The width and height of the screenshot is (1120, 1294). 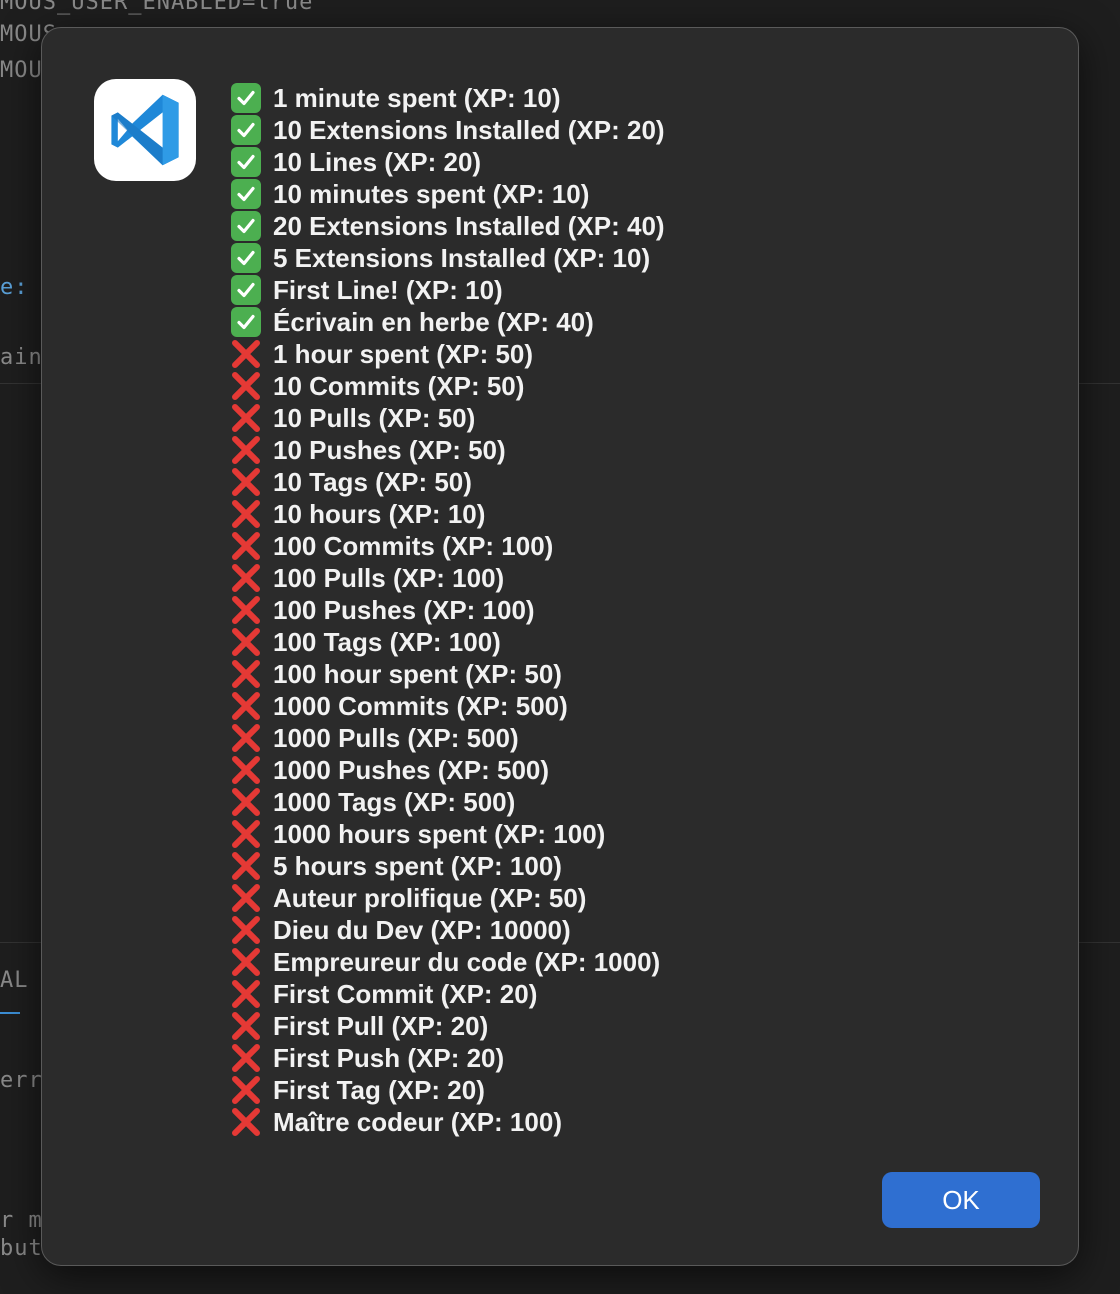 What do you see at coordinates (379, 1090) in the screenshot?
I see `achievement-label: First Tag (XP: 20)` at bounding box center [379, 1090].